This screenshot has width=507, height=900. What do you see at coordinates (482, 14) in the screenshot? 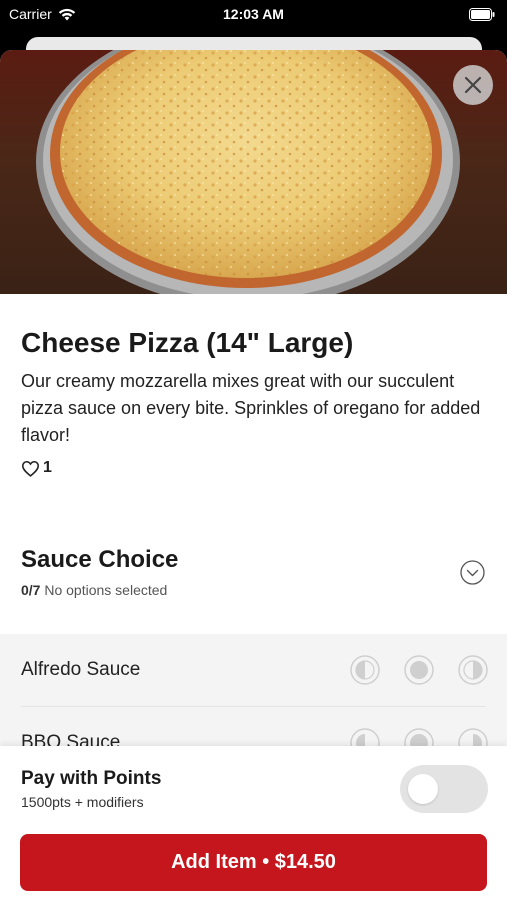
I see `battery-icon` at bounding box center [482, 14].